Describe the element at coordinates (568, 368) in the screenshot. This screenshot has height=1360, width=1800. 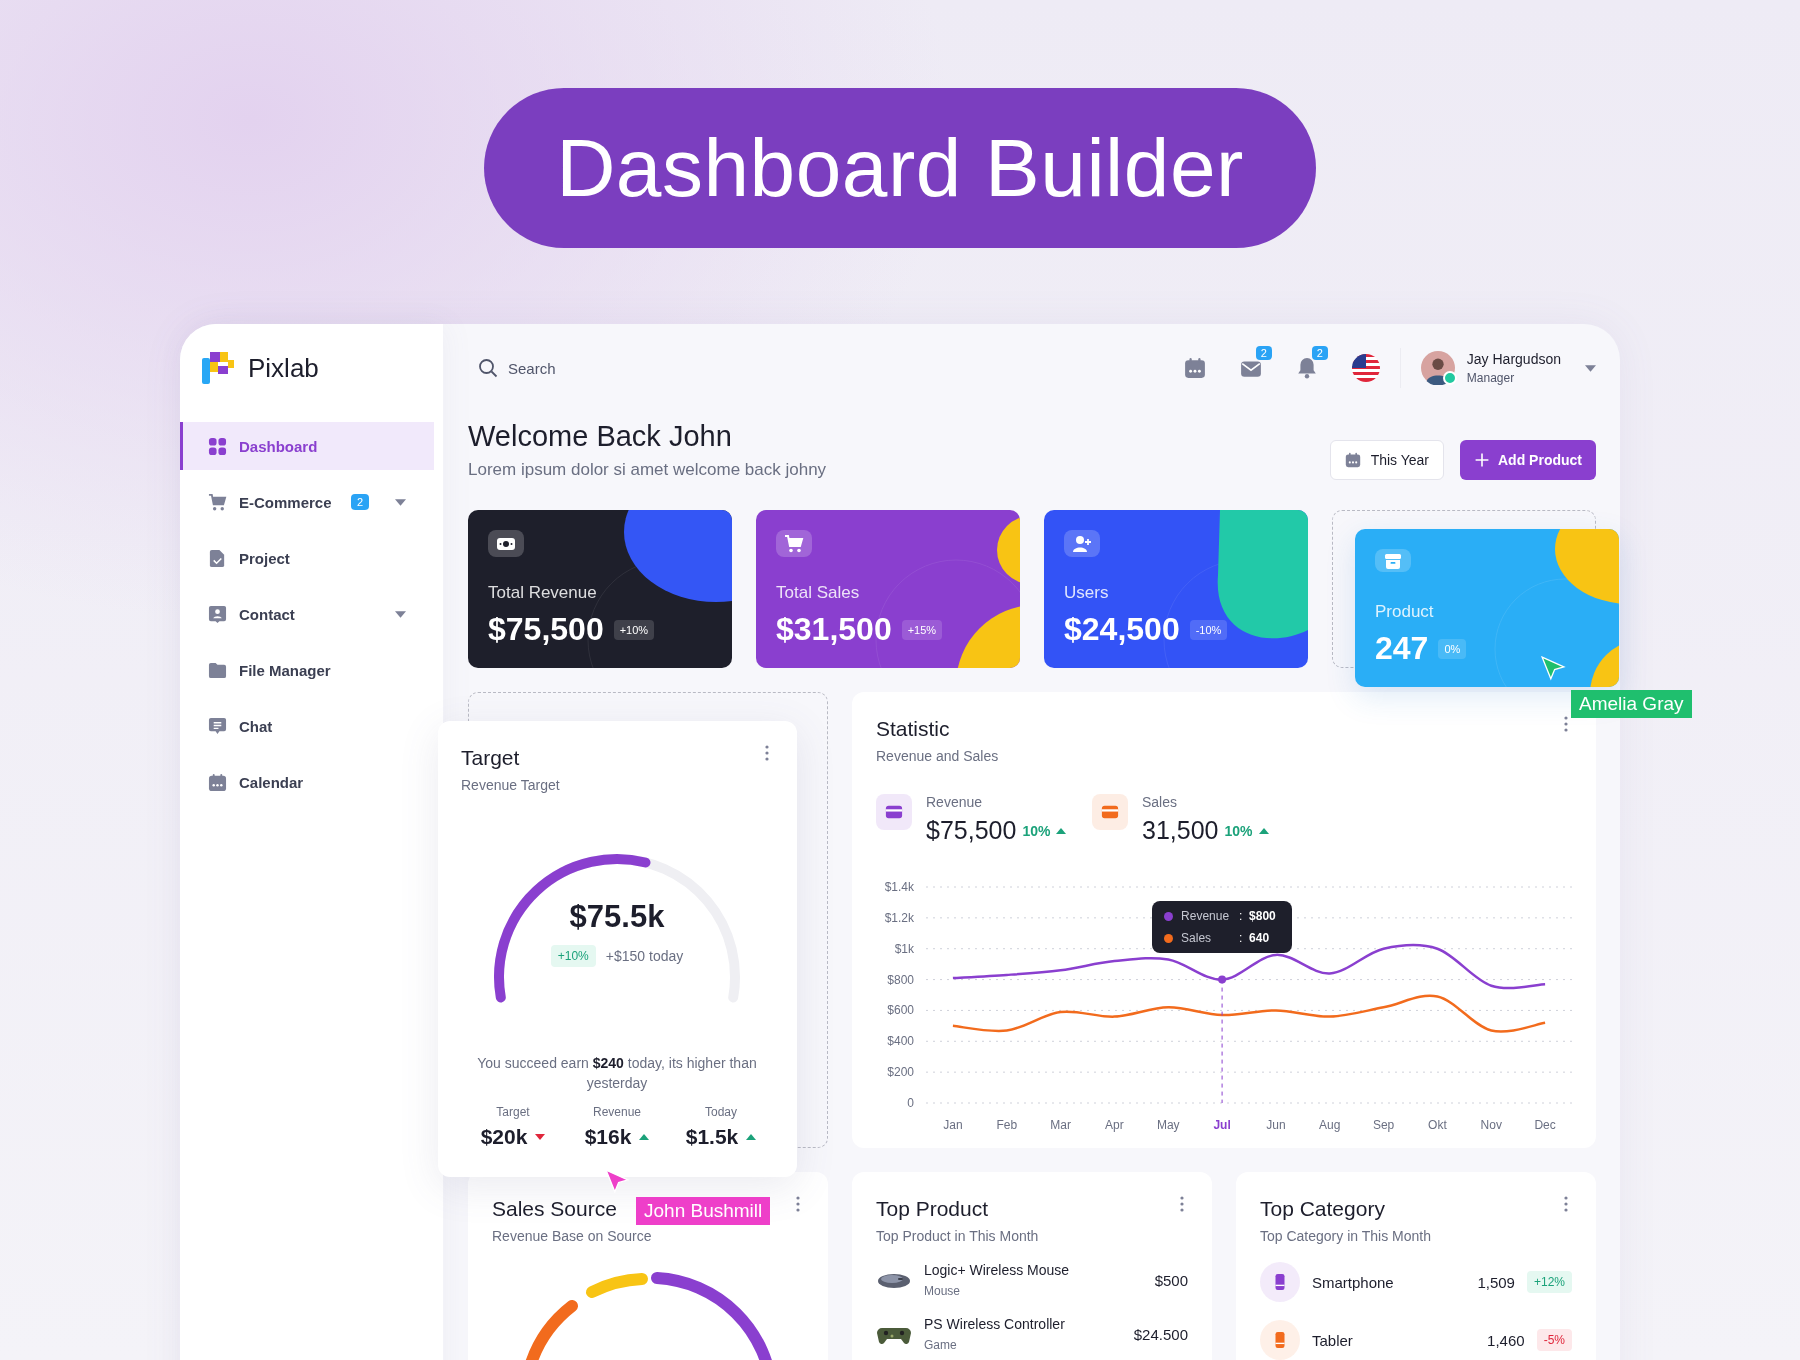
I see `search-field: Search` at that location.